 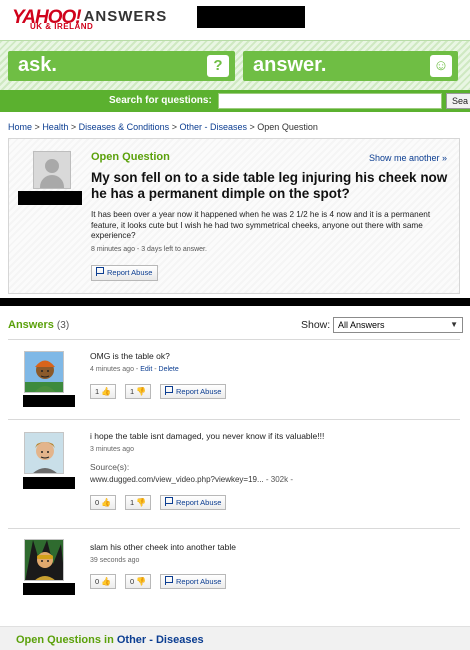 I want to click on asker-avatar, so click(x=52, y=170).